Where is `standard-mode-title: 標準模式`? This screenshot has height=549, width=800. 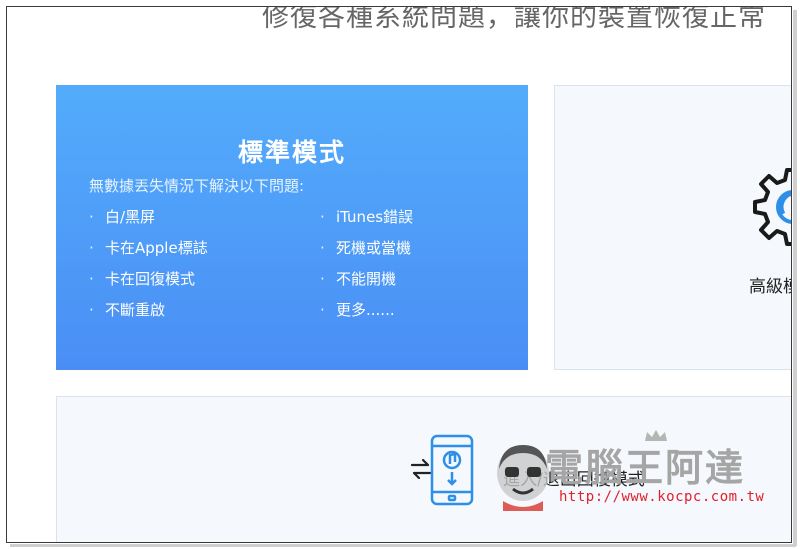
standard-mode-title: 標準模式 is located at coordinates (291, 152).